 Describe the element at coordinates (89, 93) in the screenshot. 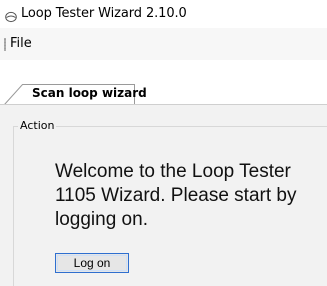

I see `tab-label: Scan loop wizard` at that location.